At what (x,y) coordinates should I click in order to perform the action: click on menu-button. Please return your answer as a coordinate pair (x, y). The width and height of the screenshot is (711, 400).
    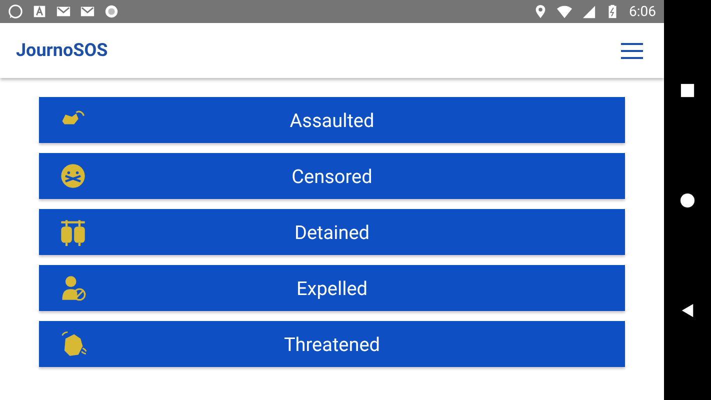
    Looking at the image, I should click on (632, 50).